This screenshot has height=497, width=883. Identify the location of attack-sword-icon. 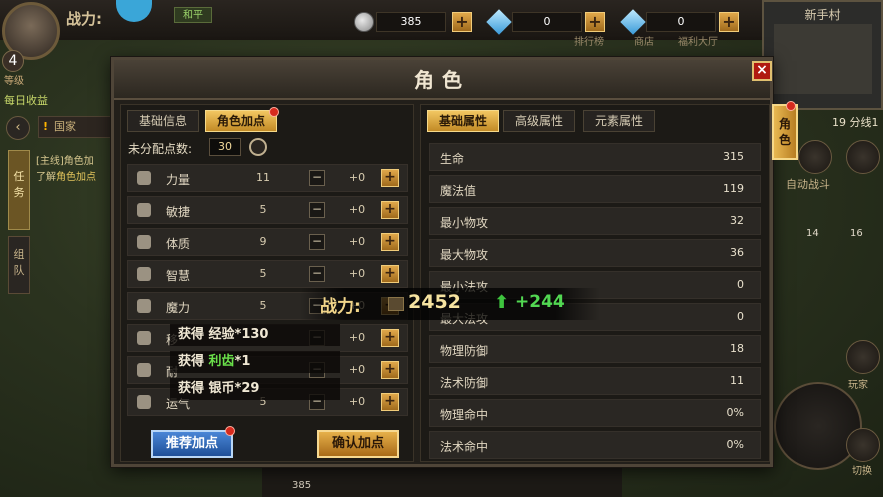
(818, 426).